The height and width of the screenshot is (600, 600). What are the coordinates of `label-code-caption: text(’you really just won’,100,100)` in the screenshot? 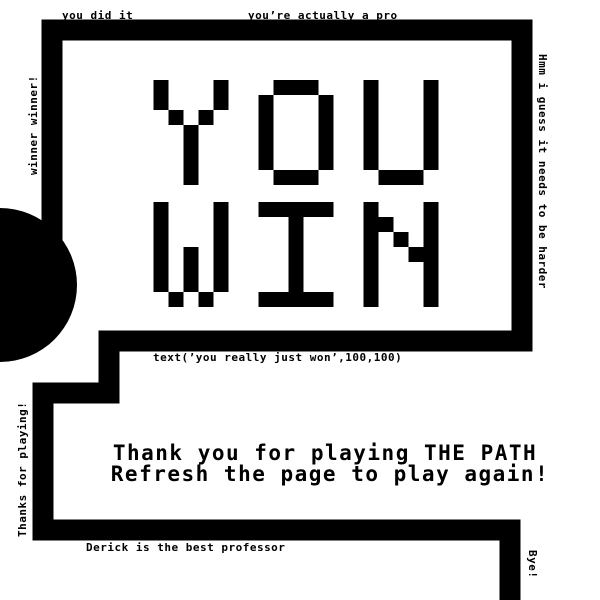 It's located at (278, 357).